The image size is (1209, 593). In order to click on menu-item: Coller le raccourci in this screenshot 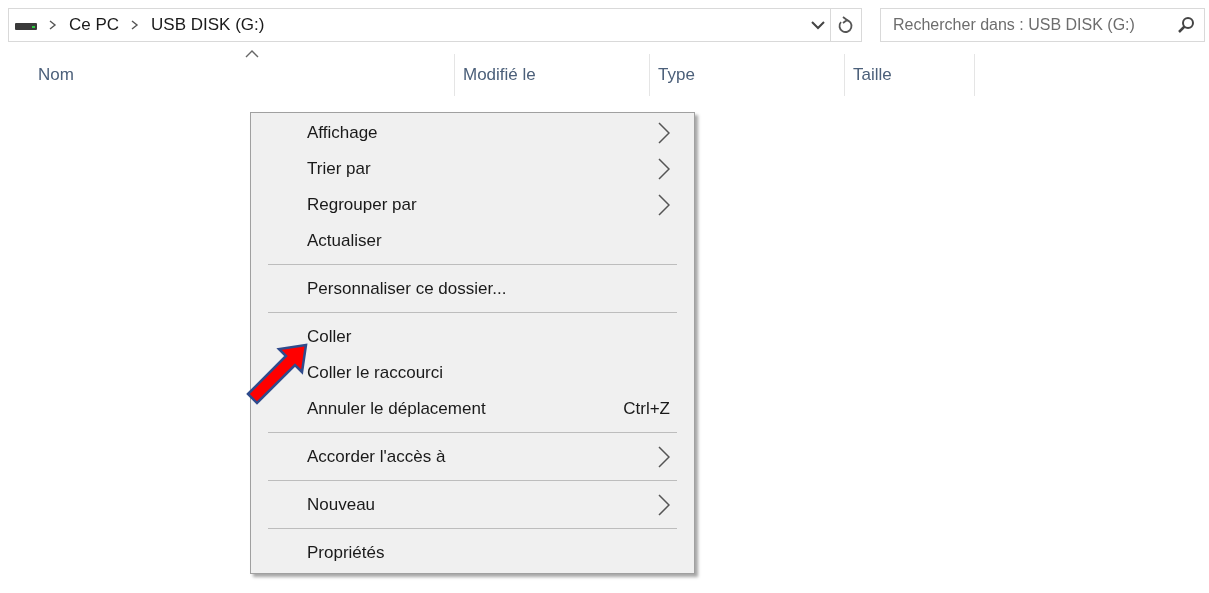, I will do `click(472, 373)`.